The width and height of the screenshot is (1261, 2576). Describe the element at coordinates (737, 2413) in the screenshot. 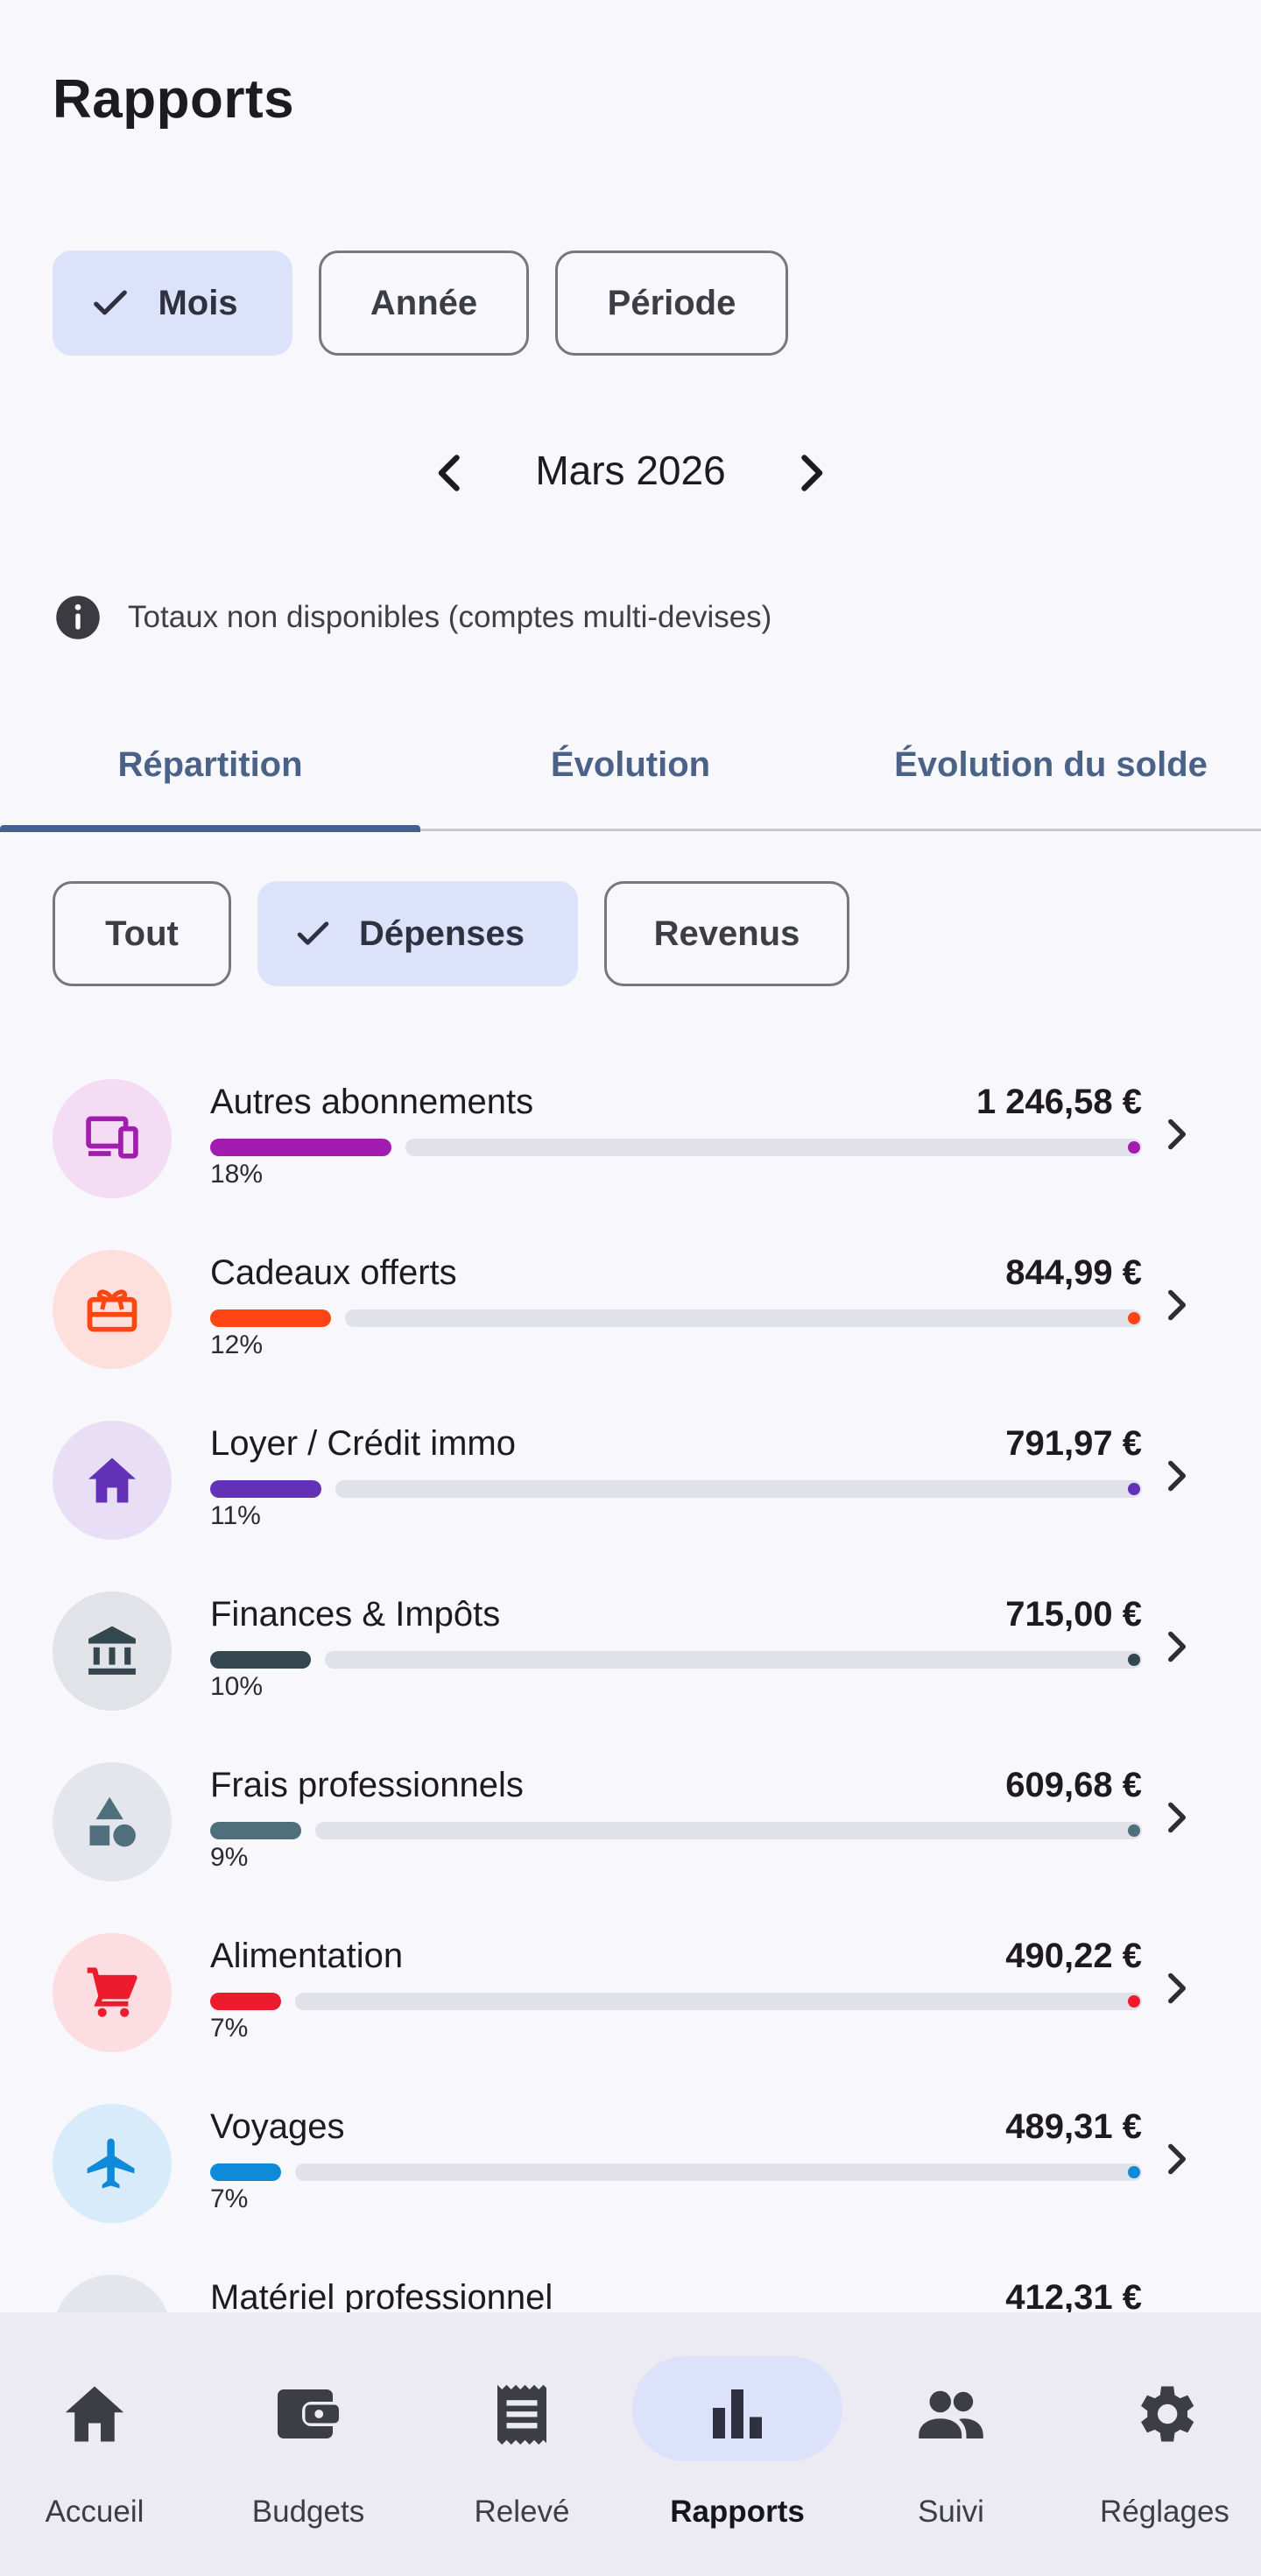

I see `bar-chart-icon` at that location.